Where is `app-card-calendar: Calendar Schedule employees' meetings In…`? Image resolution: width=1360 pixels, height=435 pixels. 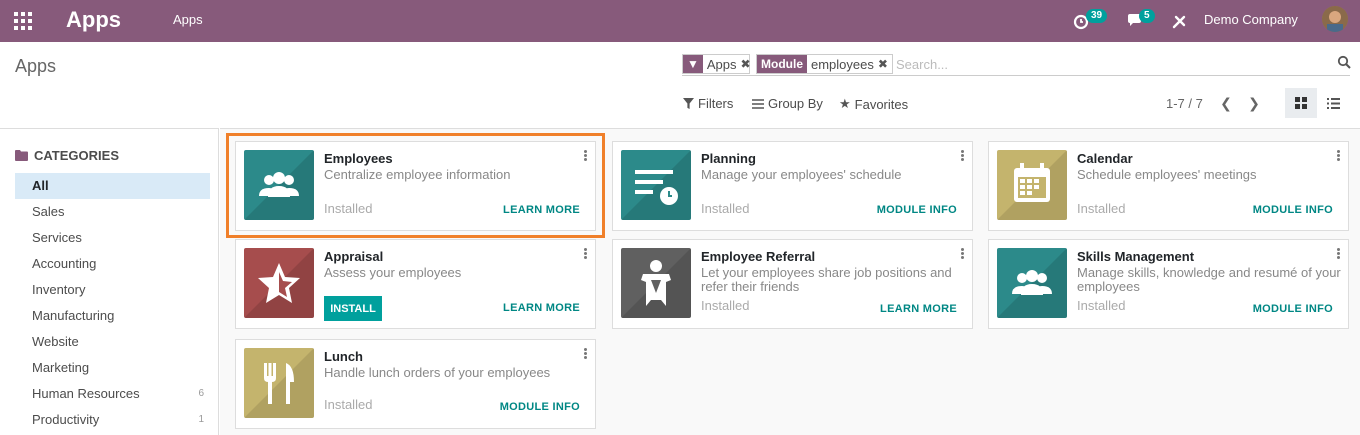
app-card-calendar: Calendar Schedule employees' meetings In… is located at coordinates (1168, 186).